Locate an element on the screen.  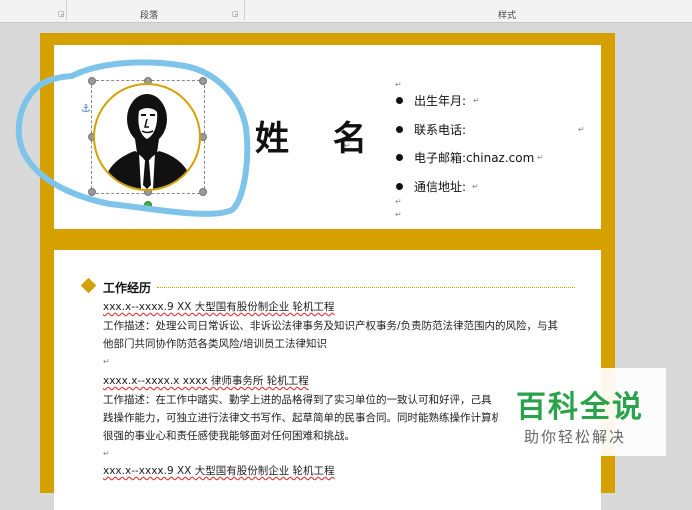
info-phone-row: 联系电话: is located at coordinates (431, 131).